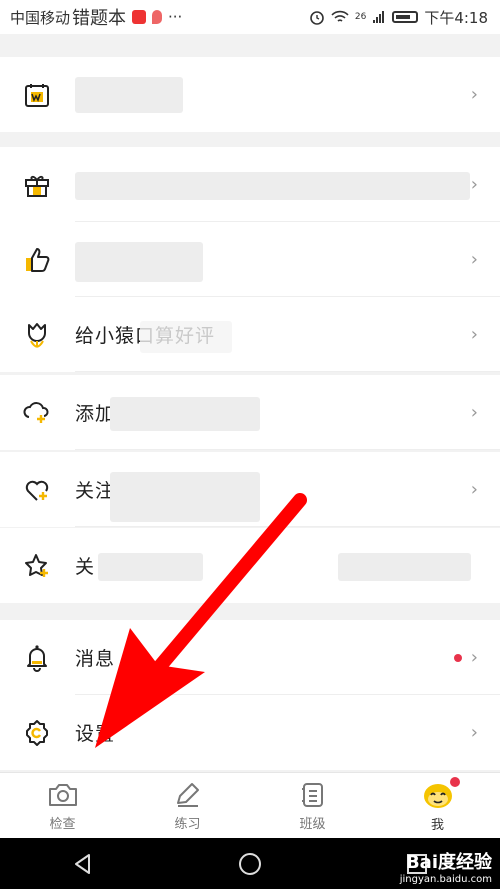 The width and height of the screenshot is (500, 889). What do you see at coordinates (37, 490) in the screenshot?
I see `heart-add-icon` at bounding box center [37, 490].